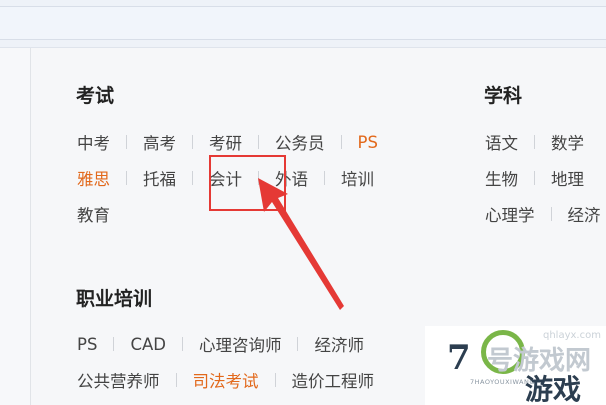  What do you see at coordinates (240, 344) in the screenshot?
I see `link-psych-counselor: 心理咨询师` at bounding box center [240, 344].